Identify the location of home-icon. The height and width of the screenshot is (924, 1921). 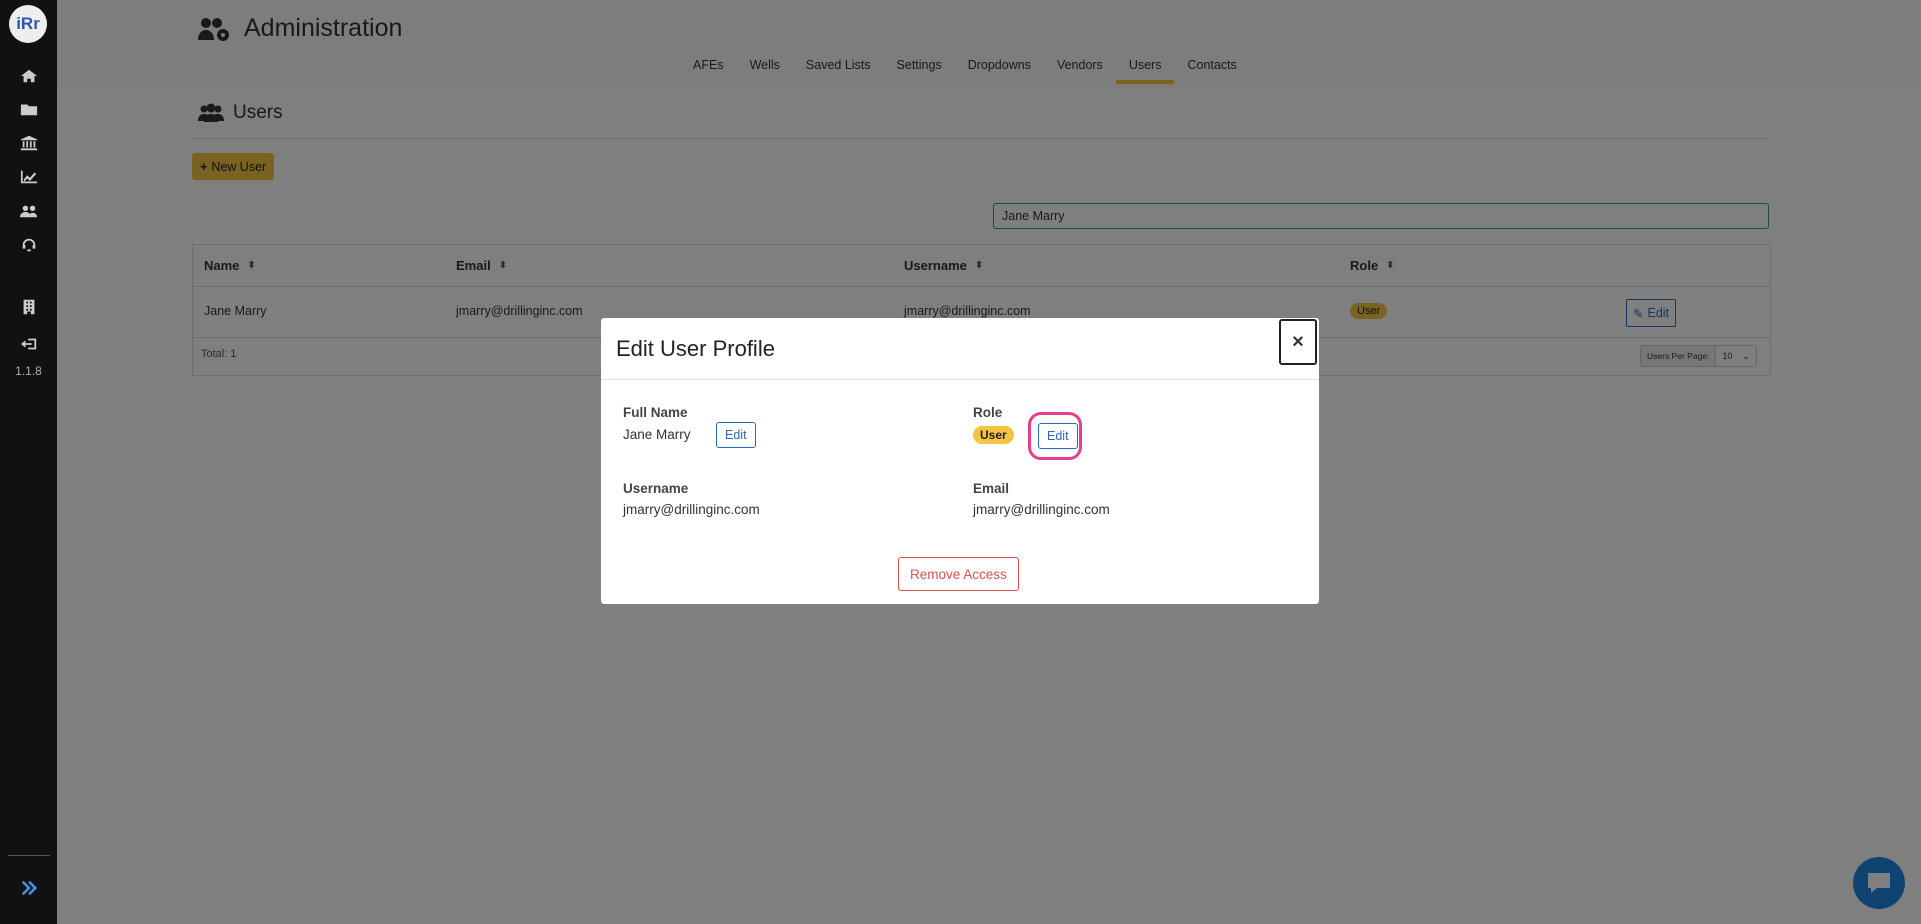
(29, 76).